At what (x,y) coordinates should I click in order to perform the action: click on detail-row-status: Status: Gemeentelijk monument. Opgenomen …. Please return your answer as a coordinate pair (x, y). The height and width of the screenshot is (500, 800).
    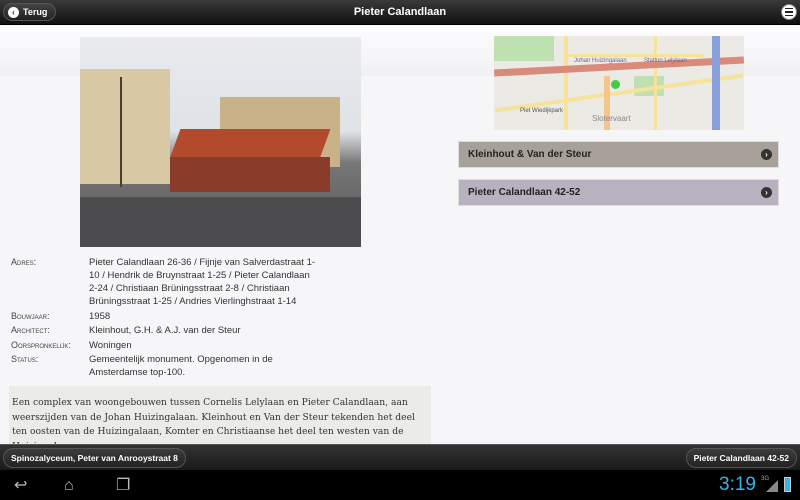
    Looking at the image, I should click on (221, 366).